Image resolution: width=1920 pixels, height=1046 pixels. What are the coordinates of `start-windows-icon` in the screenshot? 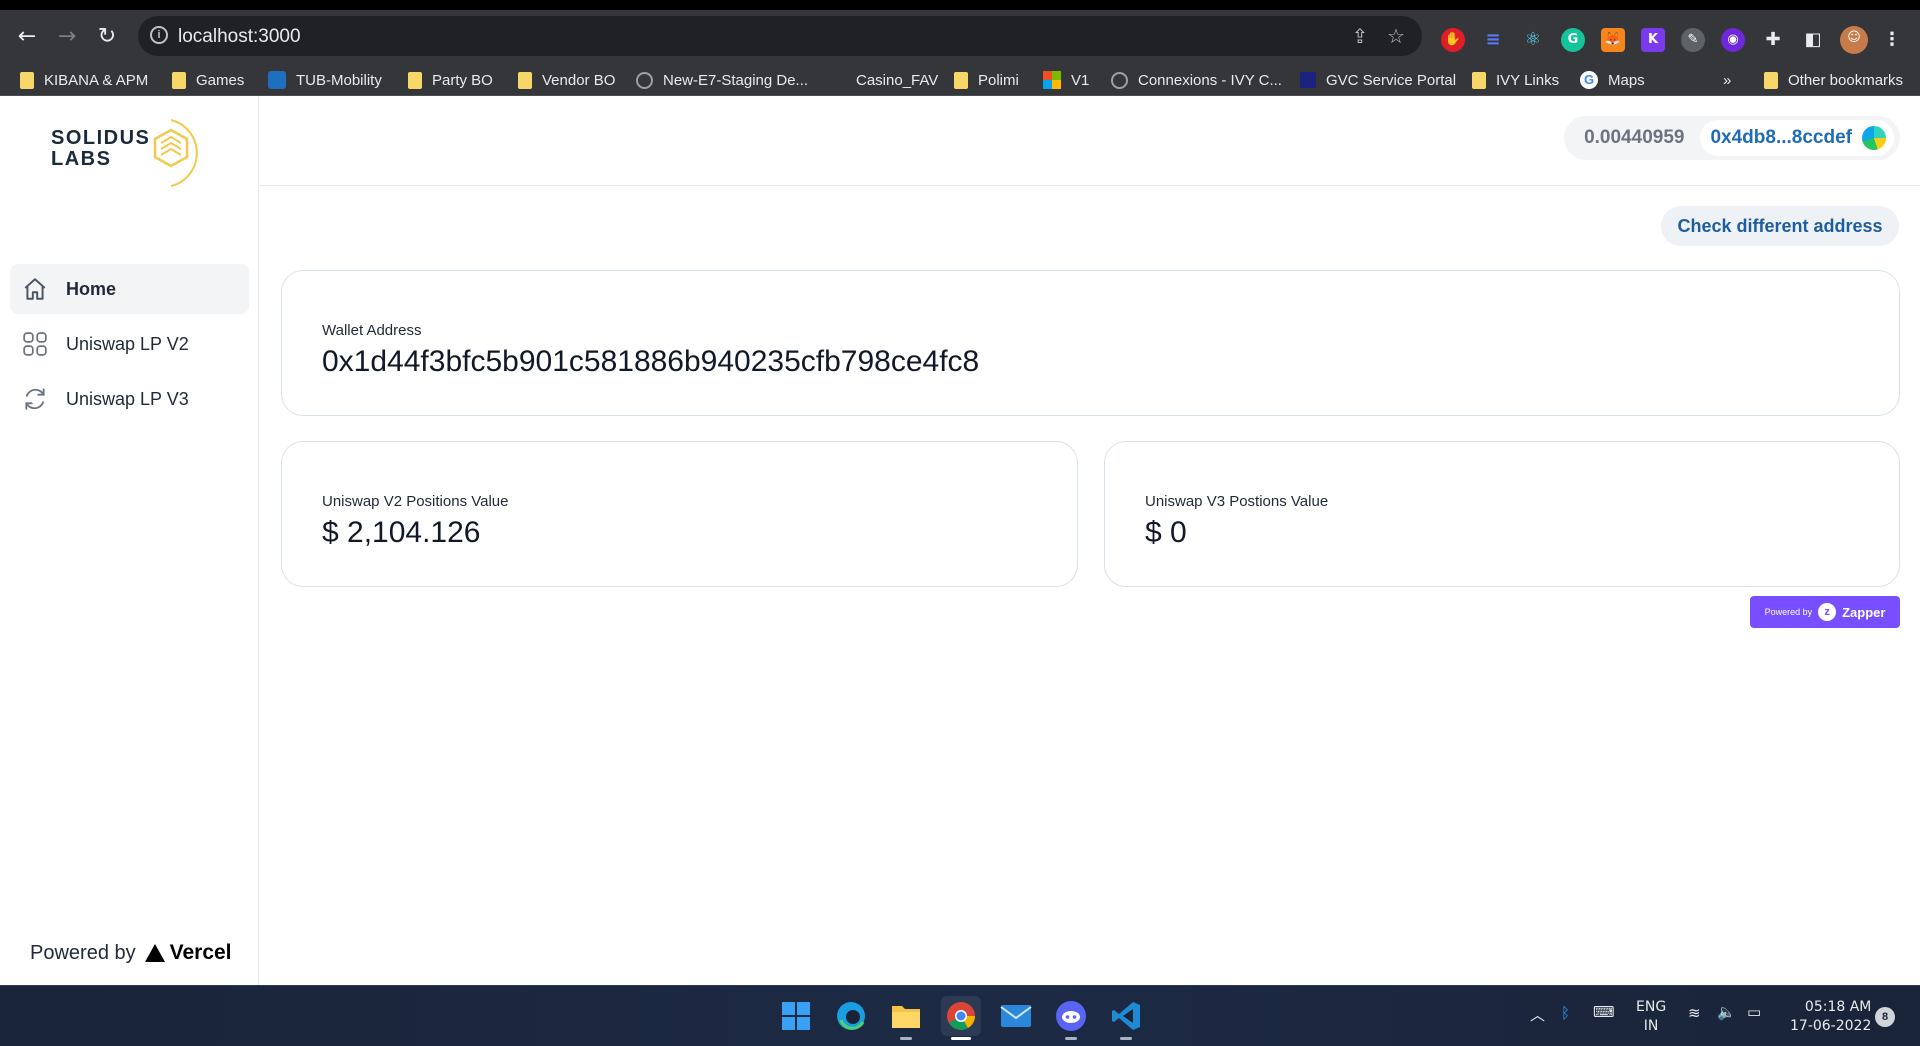 It's located at (796, 1016).